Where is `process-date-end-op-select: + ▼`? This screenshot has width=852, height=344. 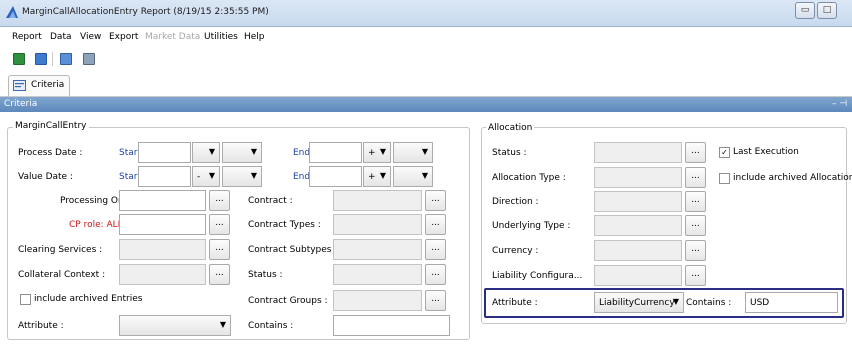
process-date-end-op-select: + ▼ is located at coordinates (377, 152).